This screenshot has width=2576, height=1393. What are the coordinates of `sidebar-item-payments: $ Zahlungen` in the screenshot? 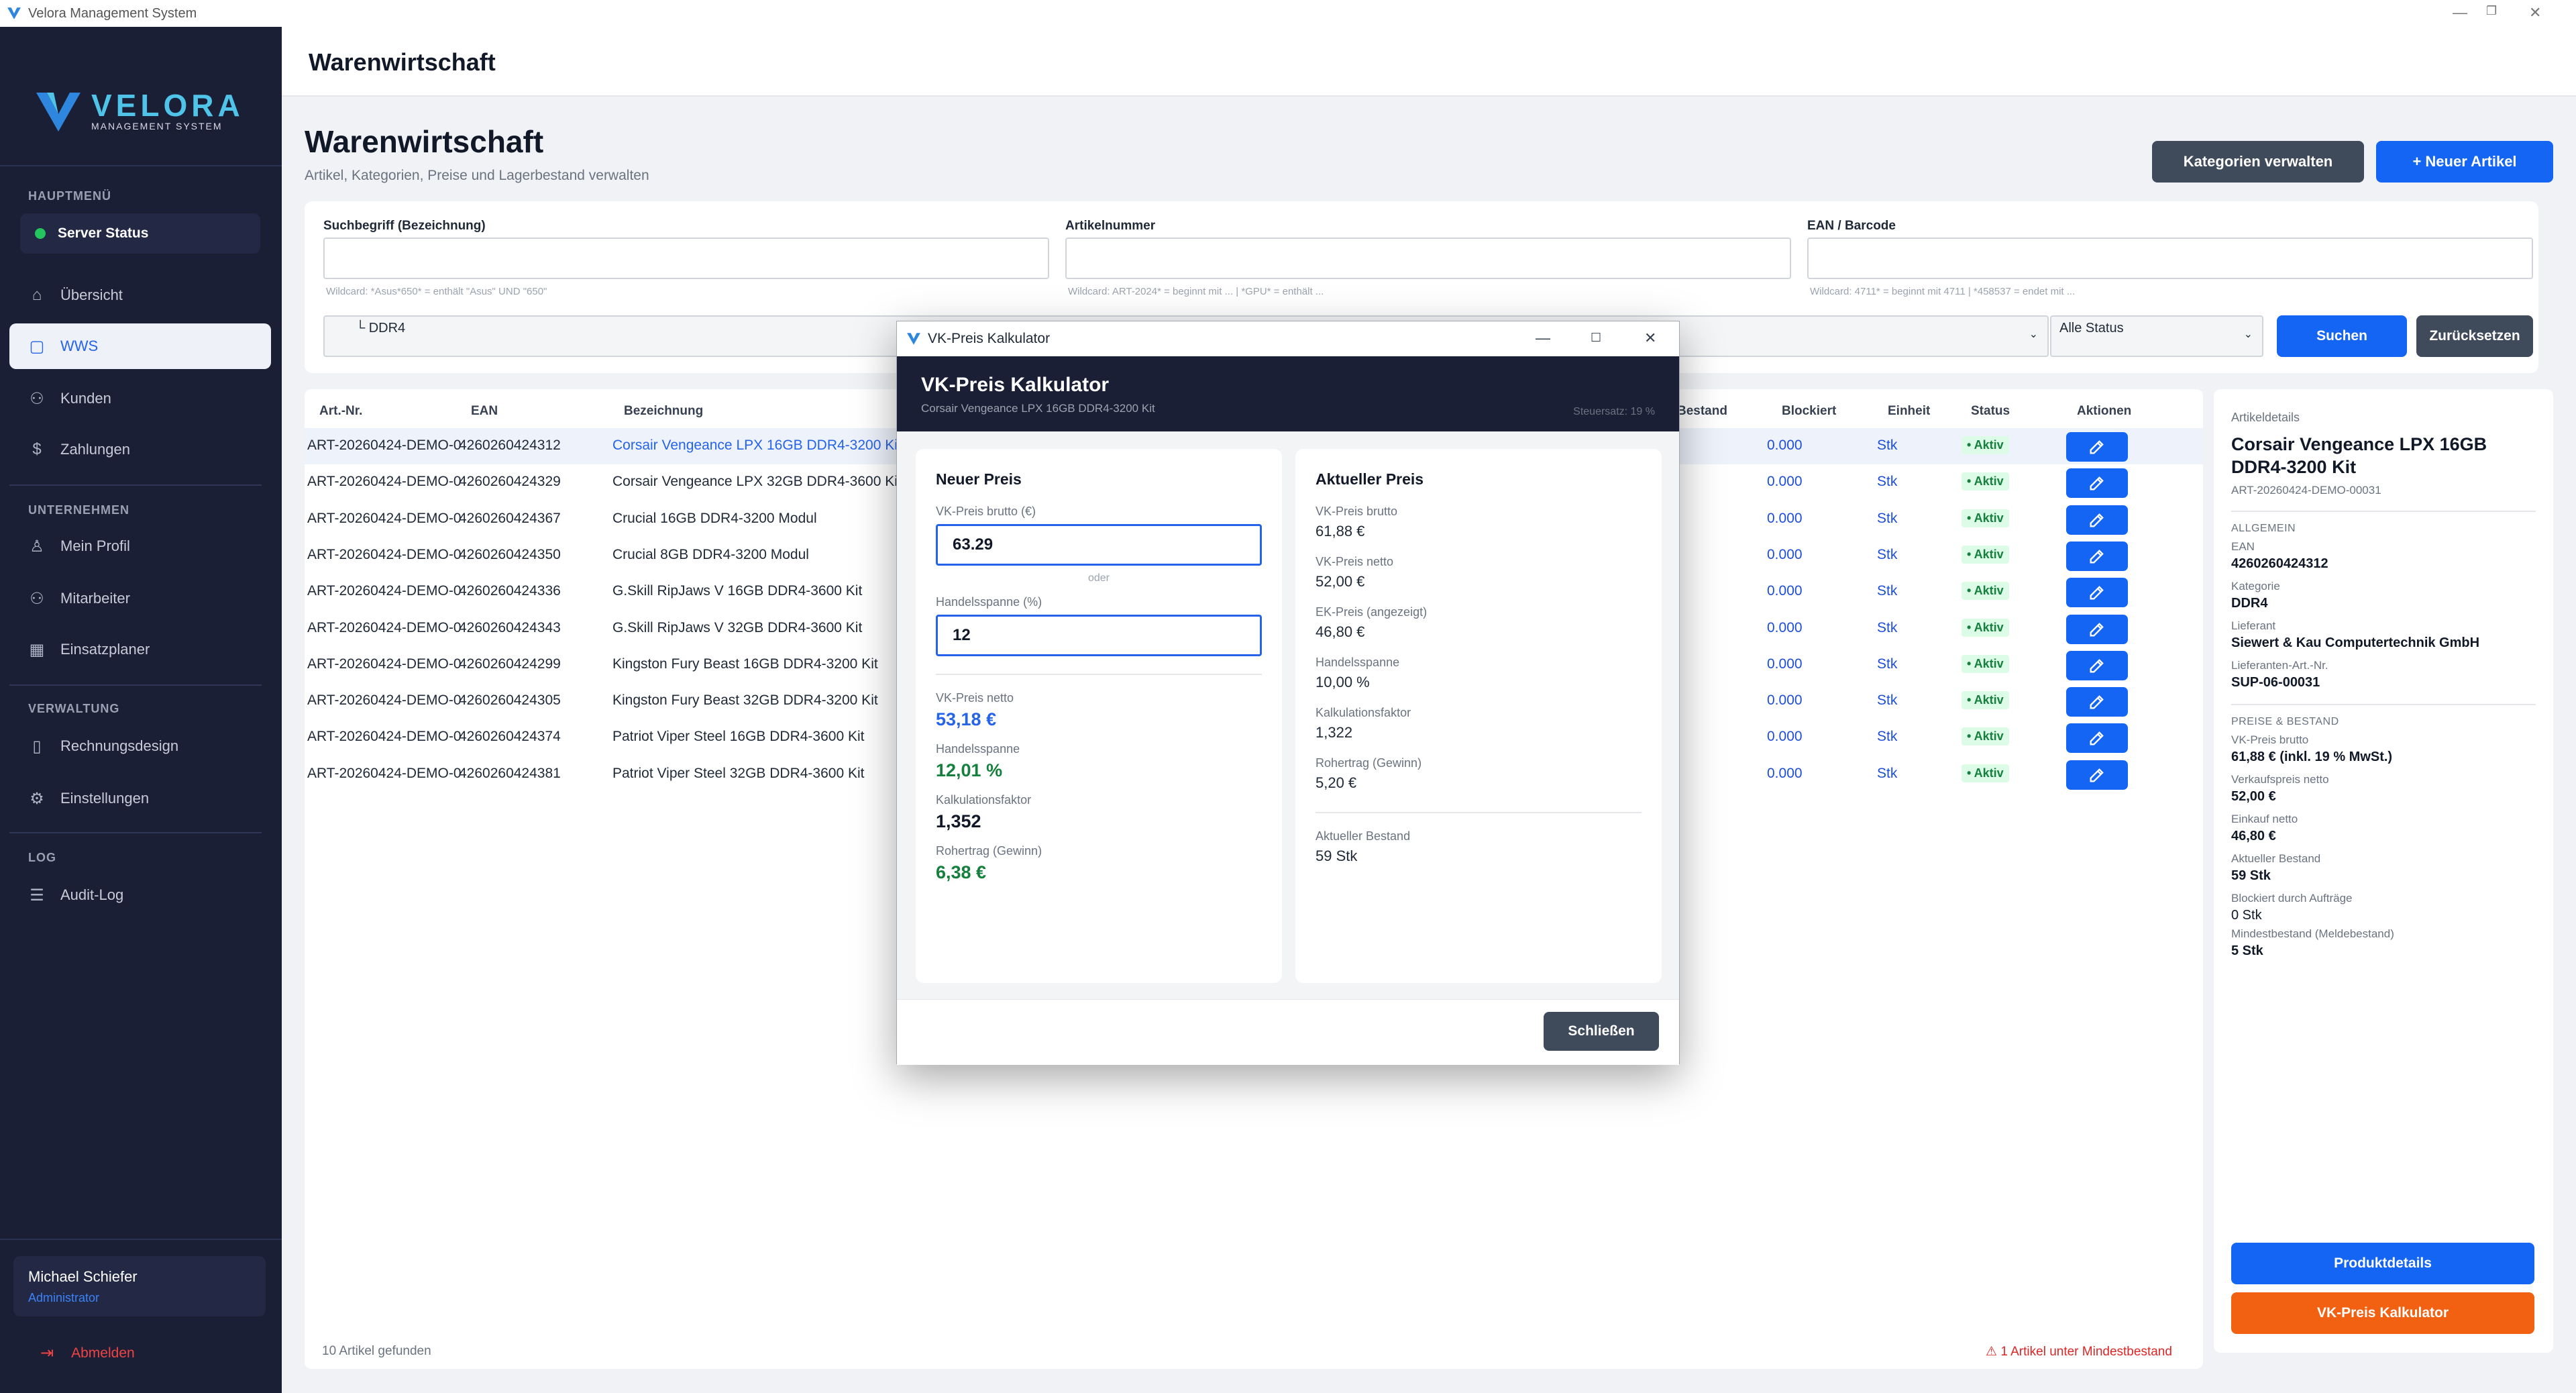 It's located at (140, 449).